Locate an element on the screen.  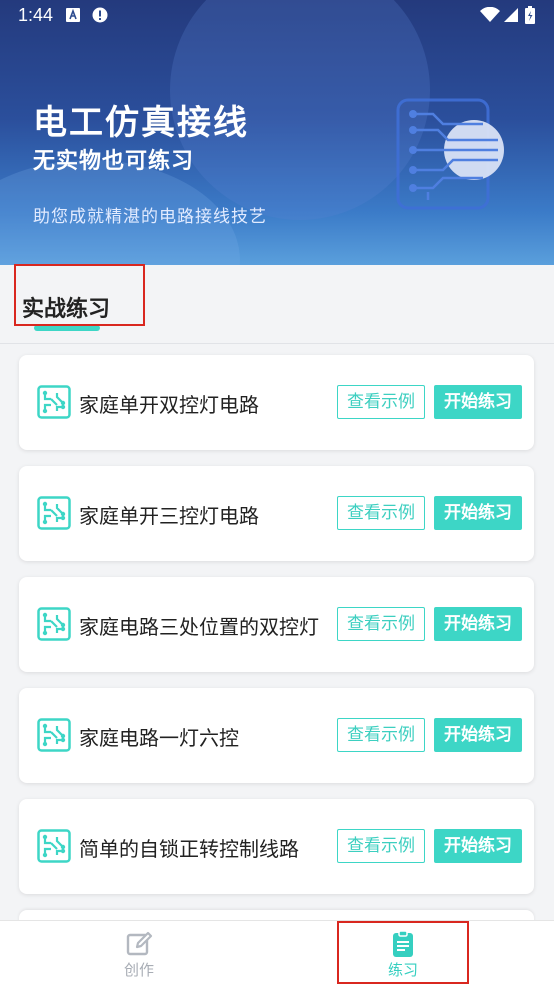
wifi-icon is located at coordinates (490, 14).